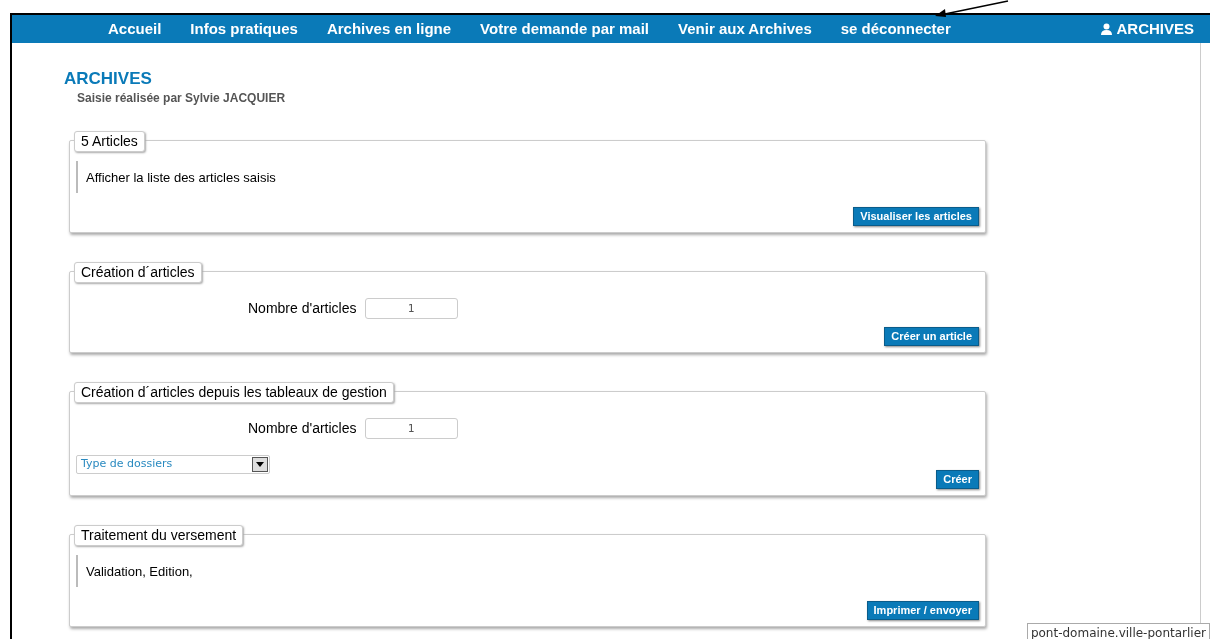 The image size is (1210, 639). Describe the element at coordinates (108, 79) in the screenshot. I see `page-title: ARCHIVES` at that location.